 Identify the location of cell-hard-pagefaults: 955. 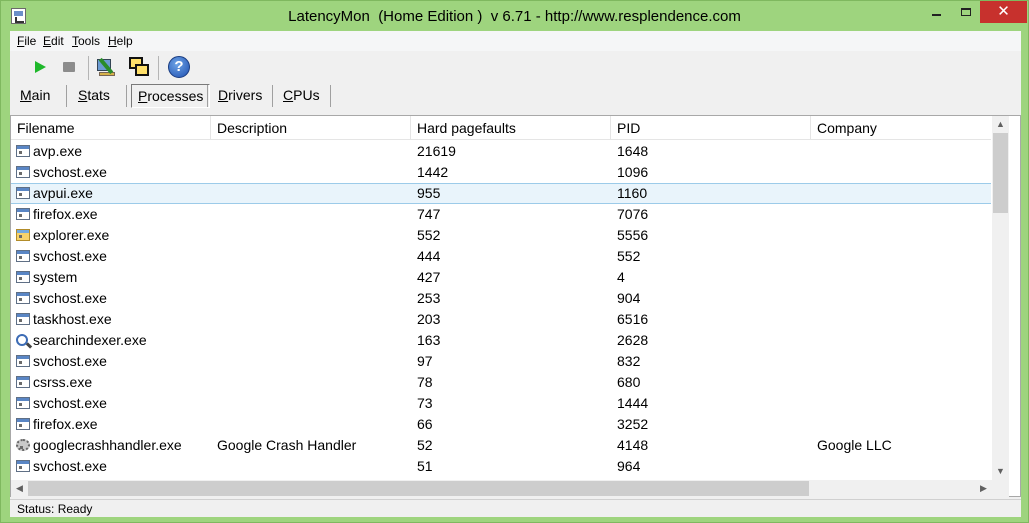
(429, 193).